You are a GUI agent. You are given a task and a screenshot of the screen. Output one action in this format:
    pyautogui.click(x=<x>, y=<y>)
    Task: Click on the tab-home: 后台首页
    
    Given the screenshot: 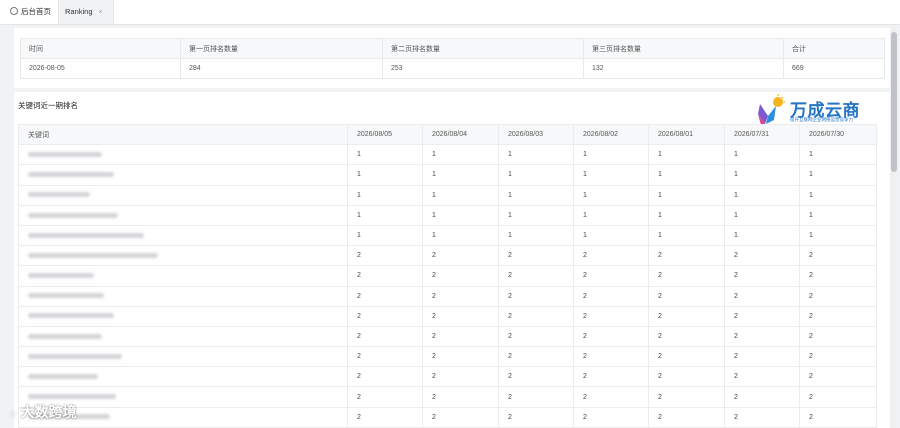 What is the action you would take?
    pyautogui.click(x=31, y=12)
    